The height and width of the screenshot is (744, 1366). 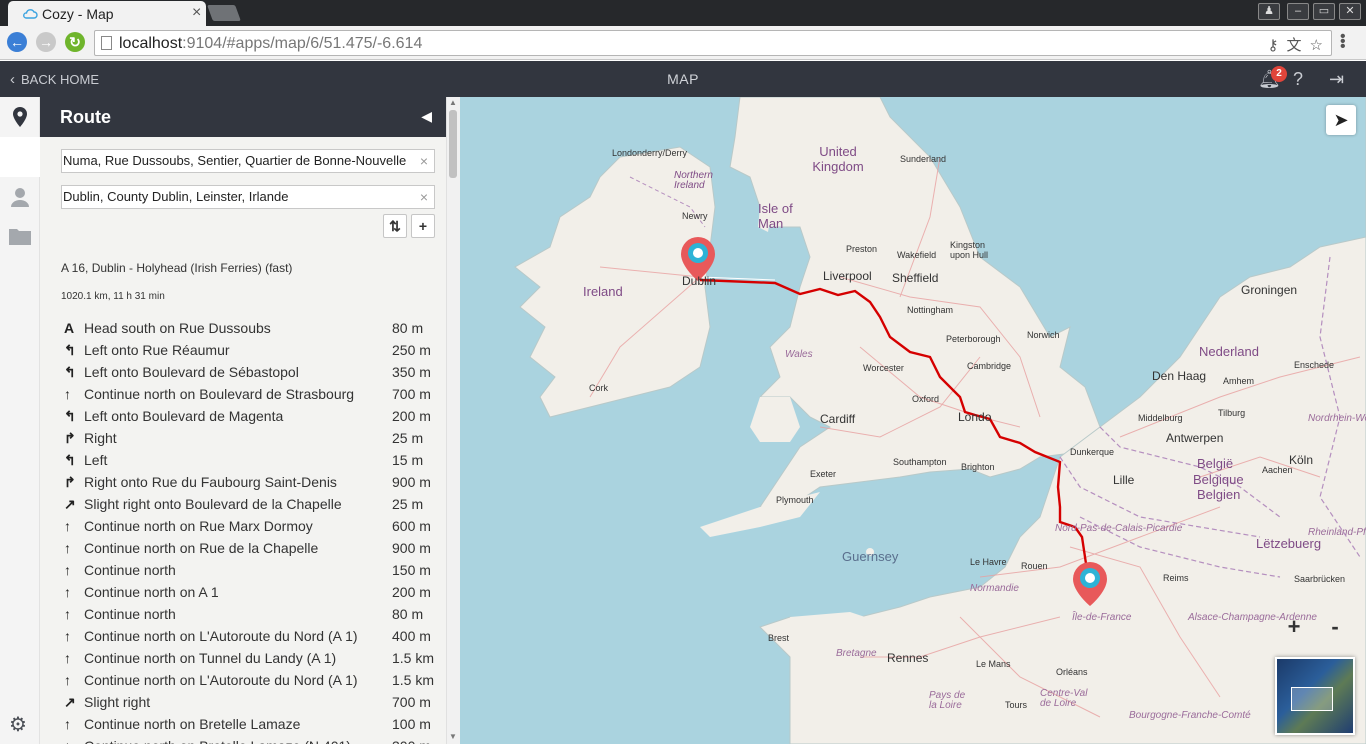 I want to click on forward-button: →, so click(x=46, y=42).